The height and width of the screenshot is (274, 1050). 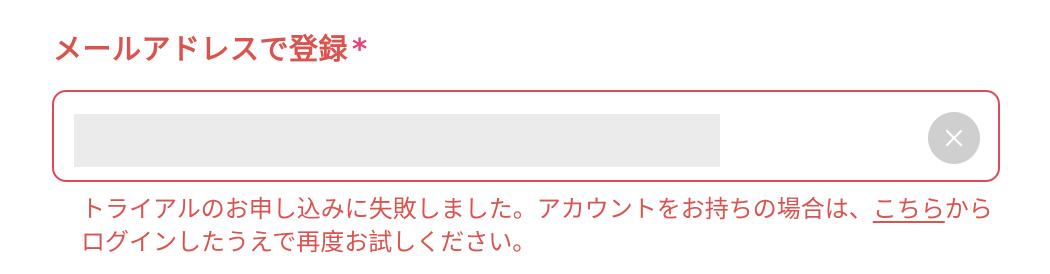 What do you see at coordinates (397, 140) in the screenshot?
I see `email-input` at bounding box center [397, 140].